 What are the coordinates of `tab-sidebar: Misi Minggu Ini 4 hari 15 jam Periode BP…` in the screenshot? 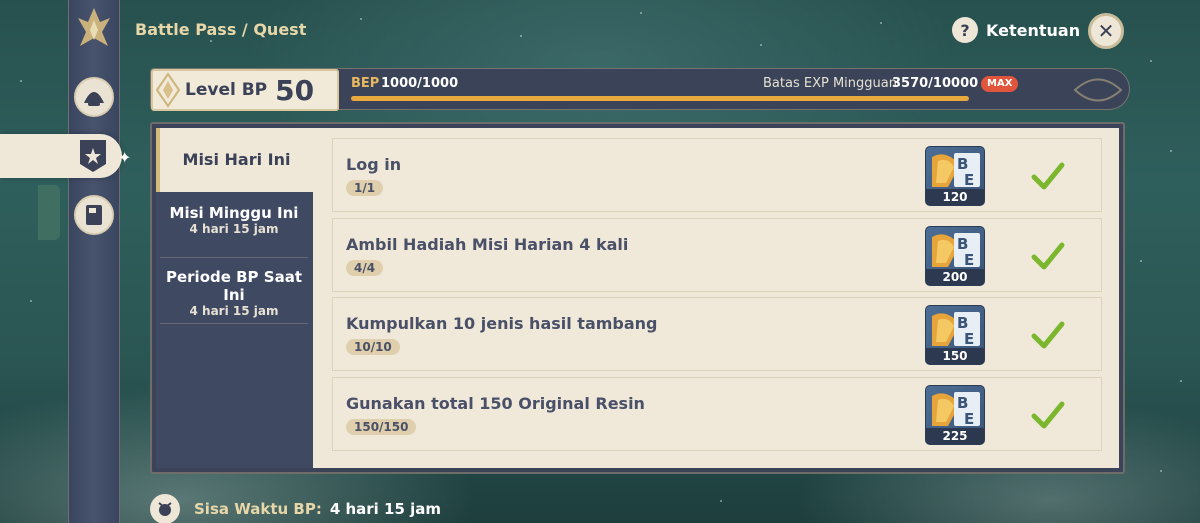 It's located at (234, 330).